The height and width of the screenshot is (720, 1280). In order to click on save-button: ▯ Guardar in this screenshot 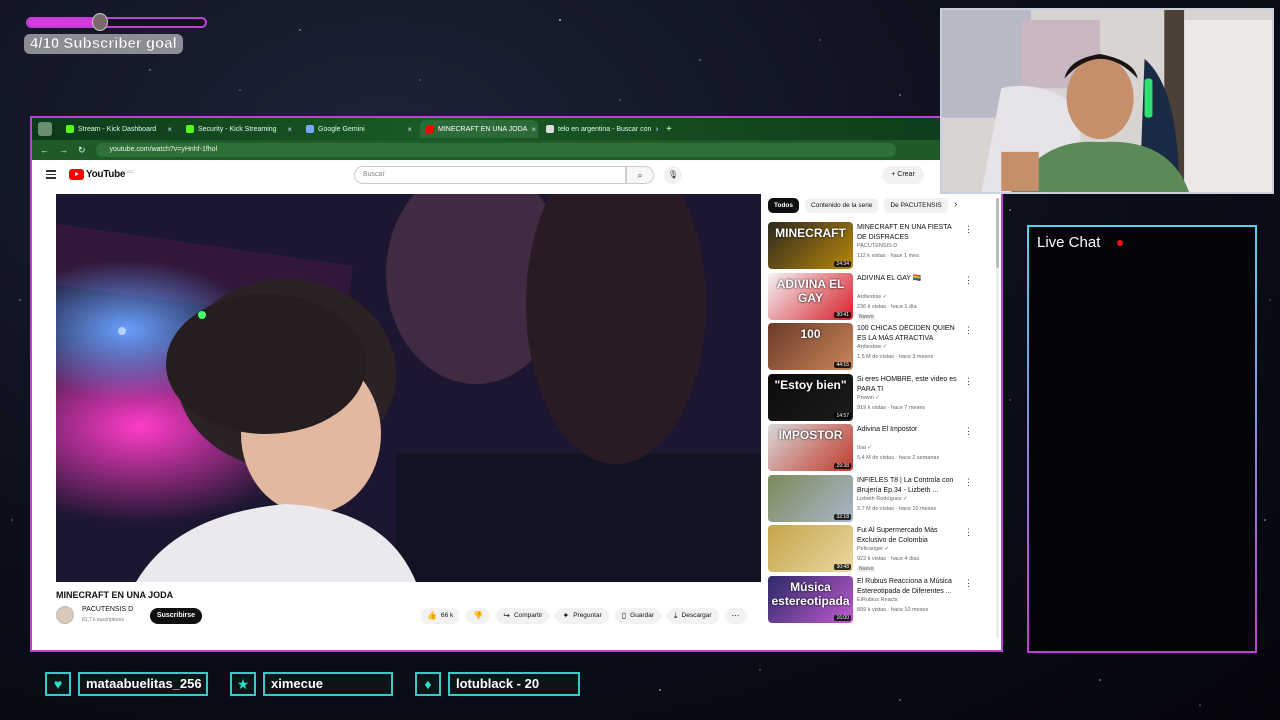, I will do `click(637, 616)`.